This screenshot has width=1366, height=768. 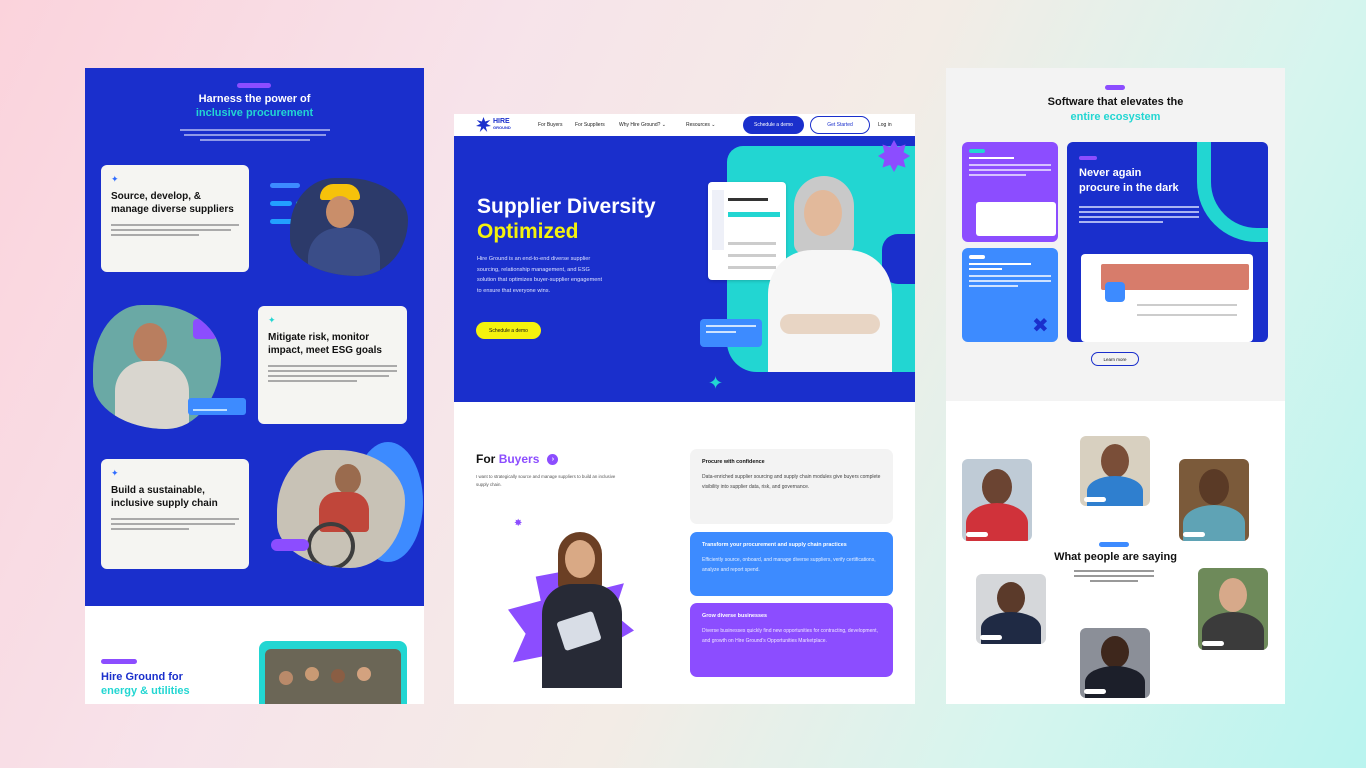 What do you see at coordinates (290, 545) in the screenshot?
I see `chat-bubble` at bounding box center [290, 545].